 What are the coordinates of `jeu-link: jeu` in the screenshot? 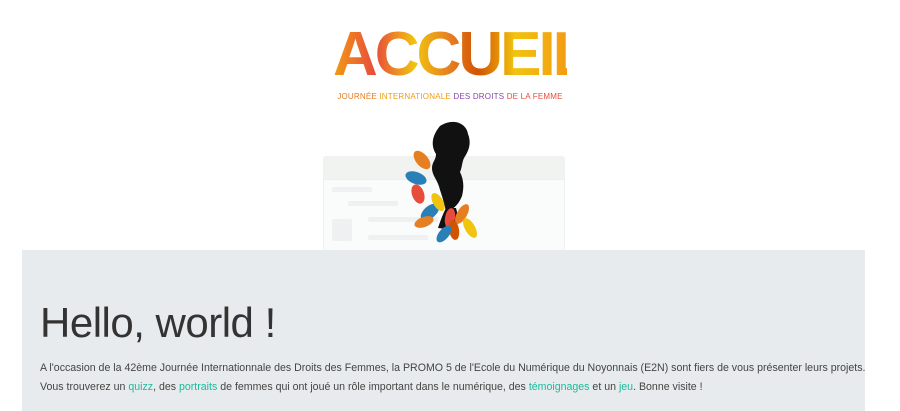 It's located at (626, 387).